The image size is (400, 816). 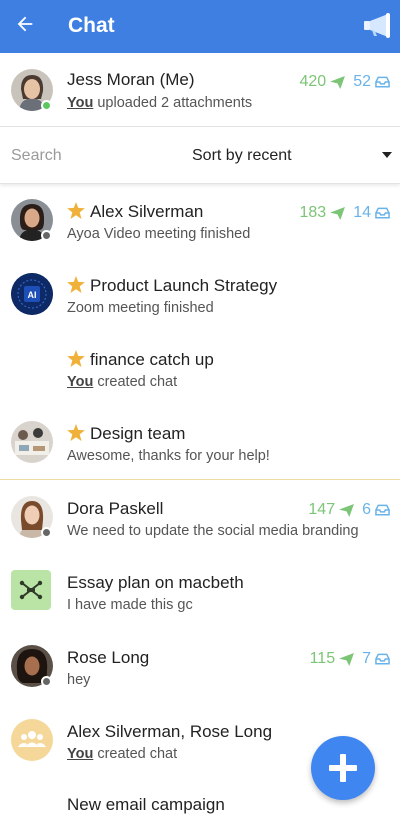 What do you see at coordinates (46, 105) in the screenshot?
I see `online-status-dot` at bounding box center [46, 105].